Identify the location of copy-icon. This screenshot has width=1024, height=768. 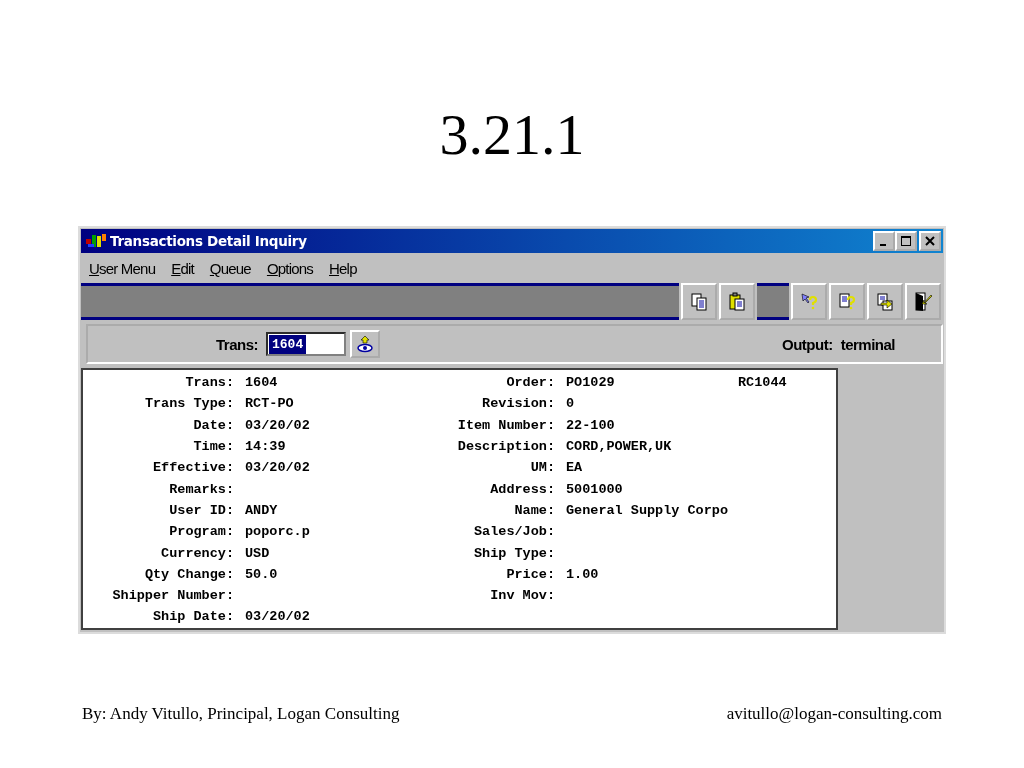
(699, 301).